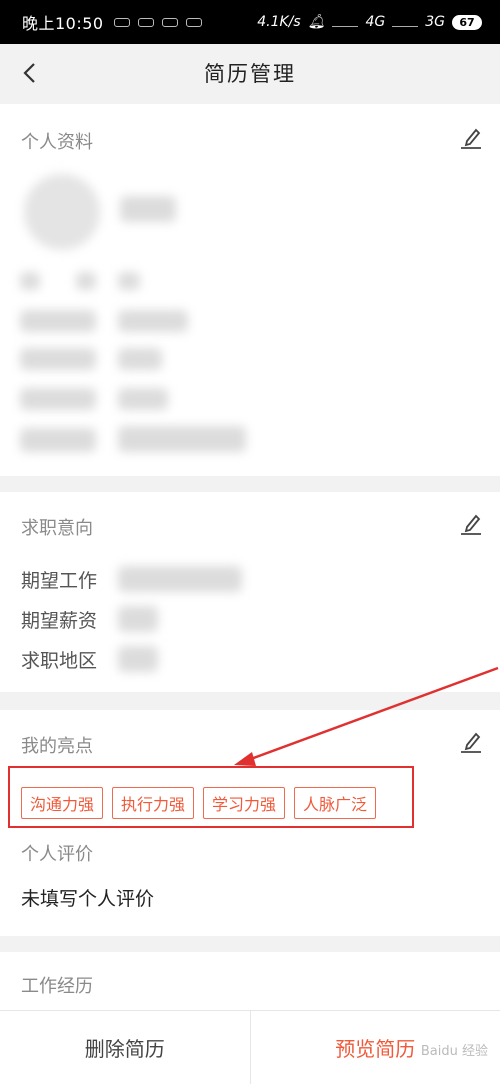  Describe the element at coordinates (57, 854) in the screenshot. I see `evaluation-title: 个人评价` at that location.